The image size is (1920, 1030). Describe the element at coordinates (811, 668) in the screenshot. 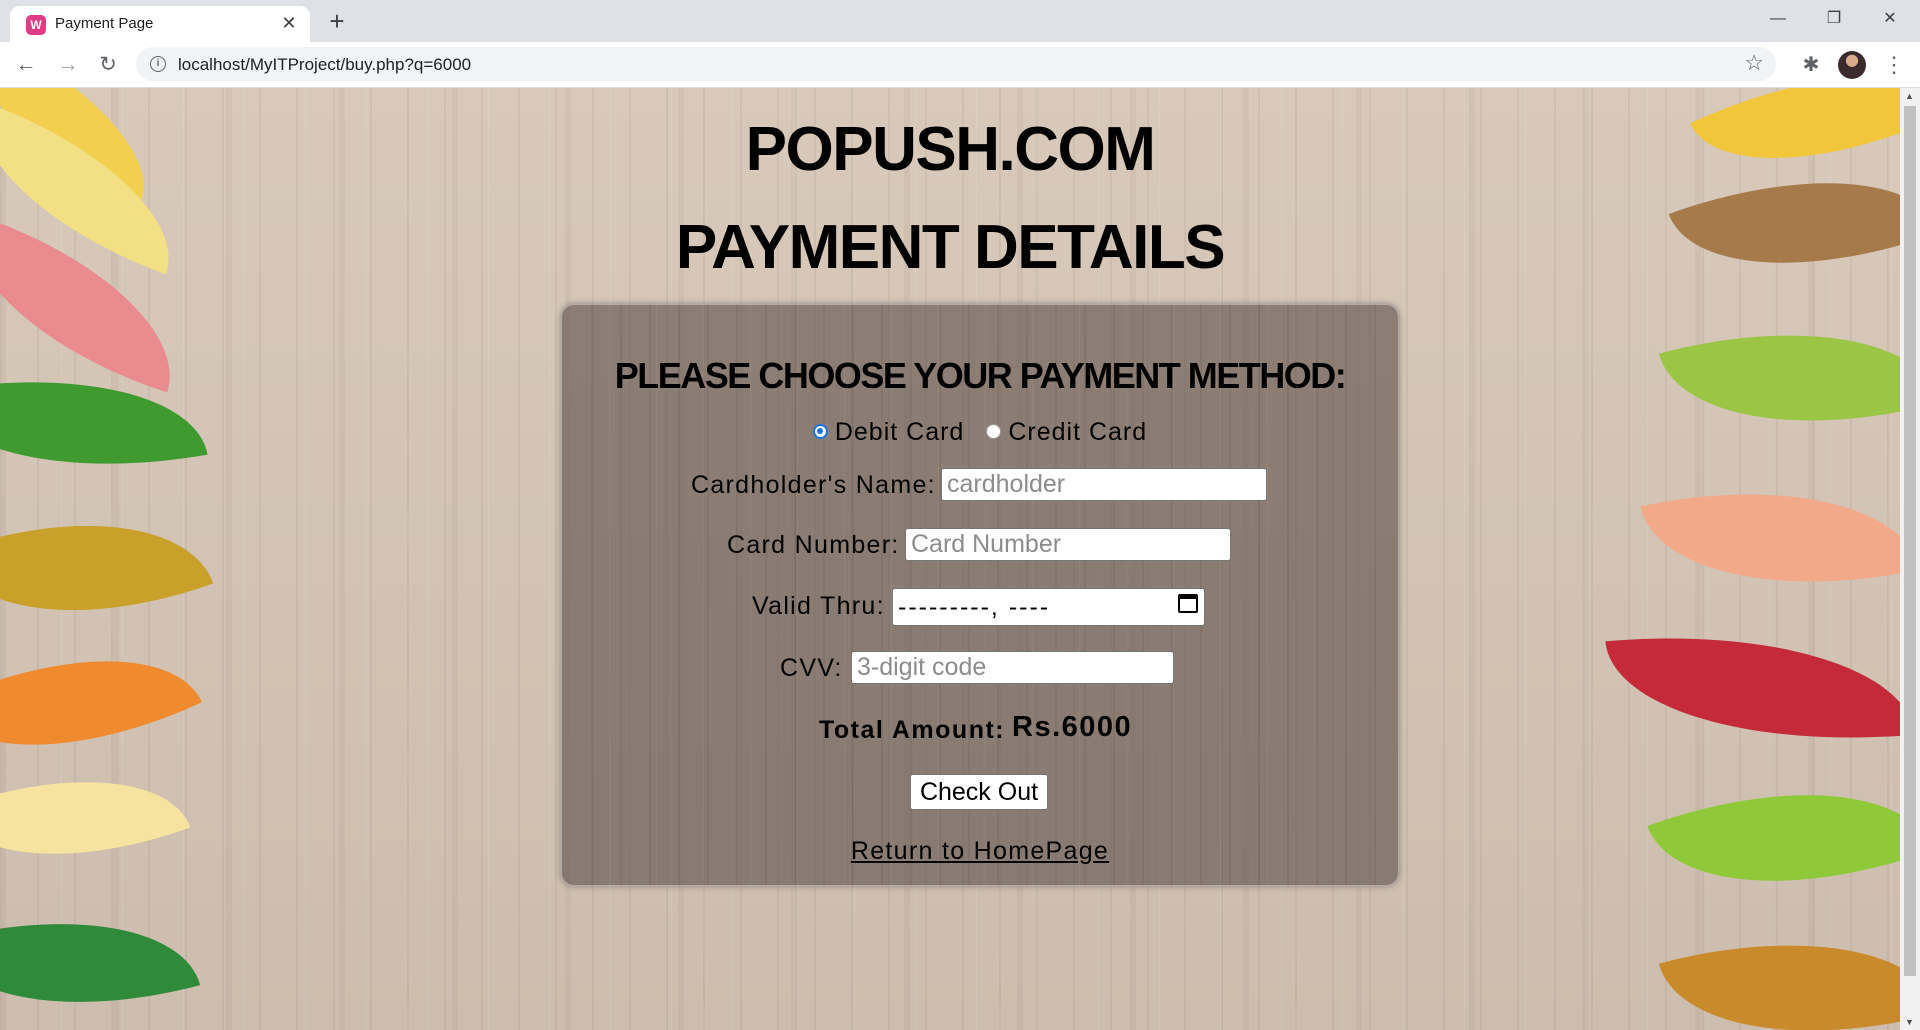

I see `cvv-label: CVV:` at that location.